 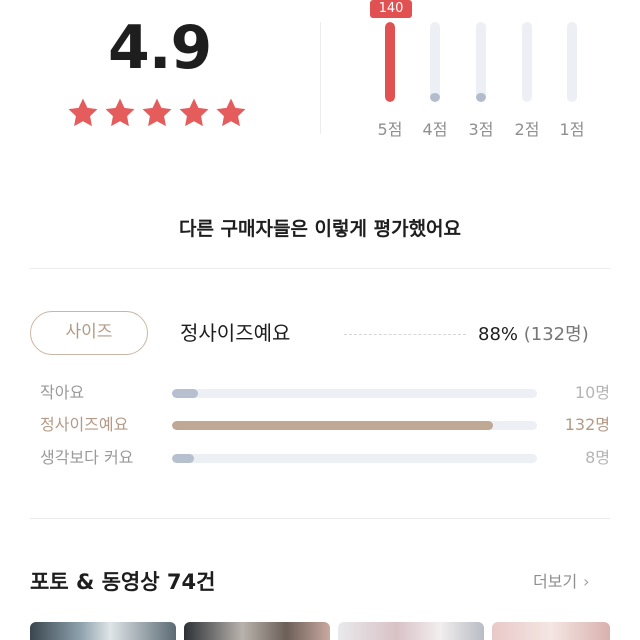 I want to click on size-top-percent-value: 88%, so click(x=498, y=334).